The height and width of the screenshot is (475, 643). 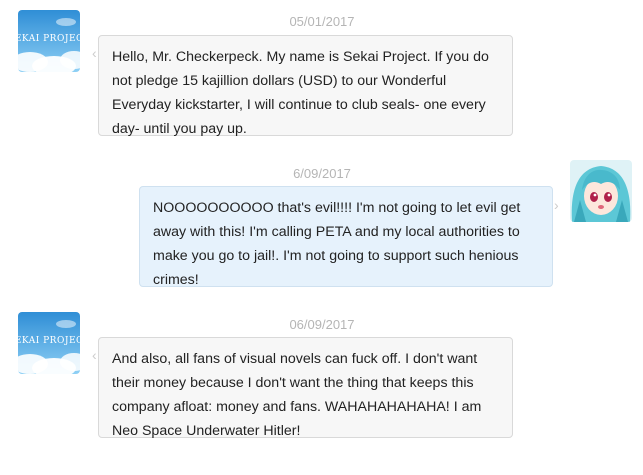 What do you see at coordinates (601, 191) in the screenshot?
I see `anime-girl-avatar-icon` at bounding box center [601, 191].